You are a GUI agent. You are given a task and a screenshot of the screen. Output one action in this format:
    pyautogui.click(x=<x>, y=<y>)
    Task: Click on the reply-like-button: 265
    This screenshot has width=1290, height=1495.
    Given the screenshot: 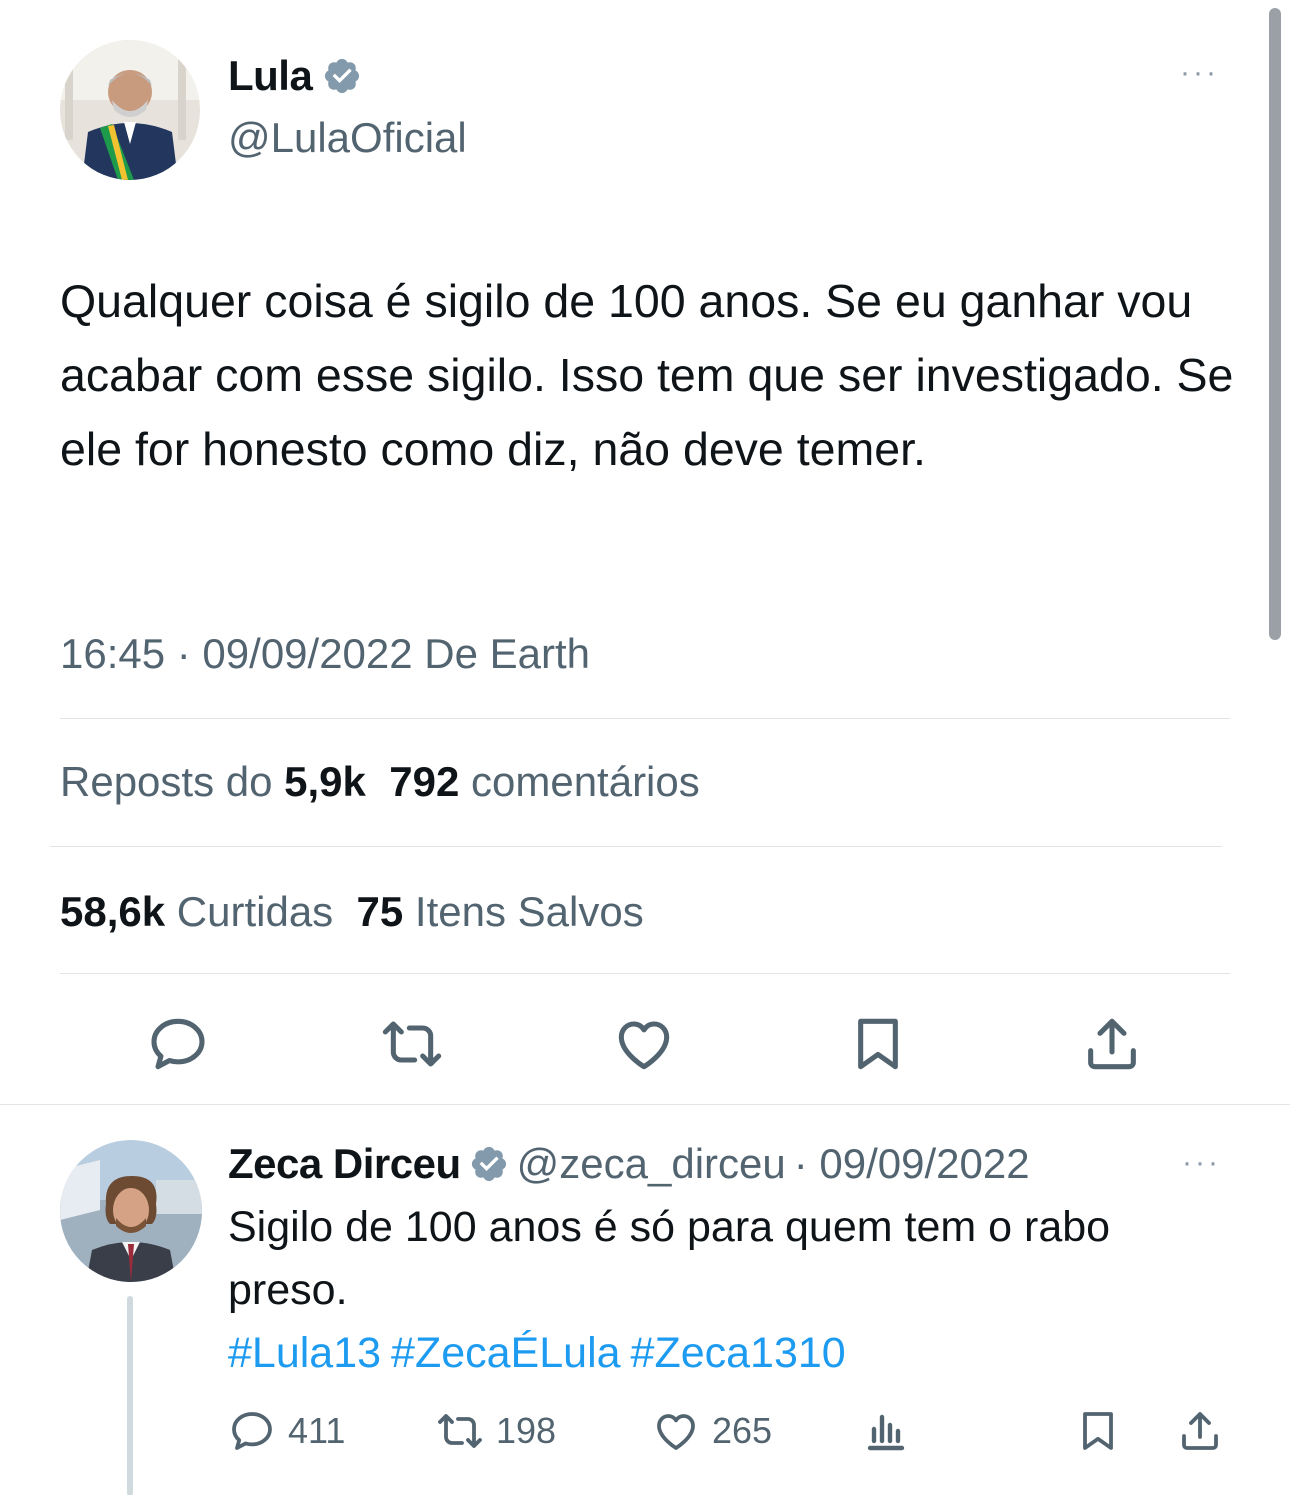 What is the action you would take?
    pyautogui.click(x=712, y=1431)
    